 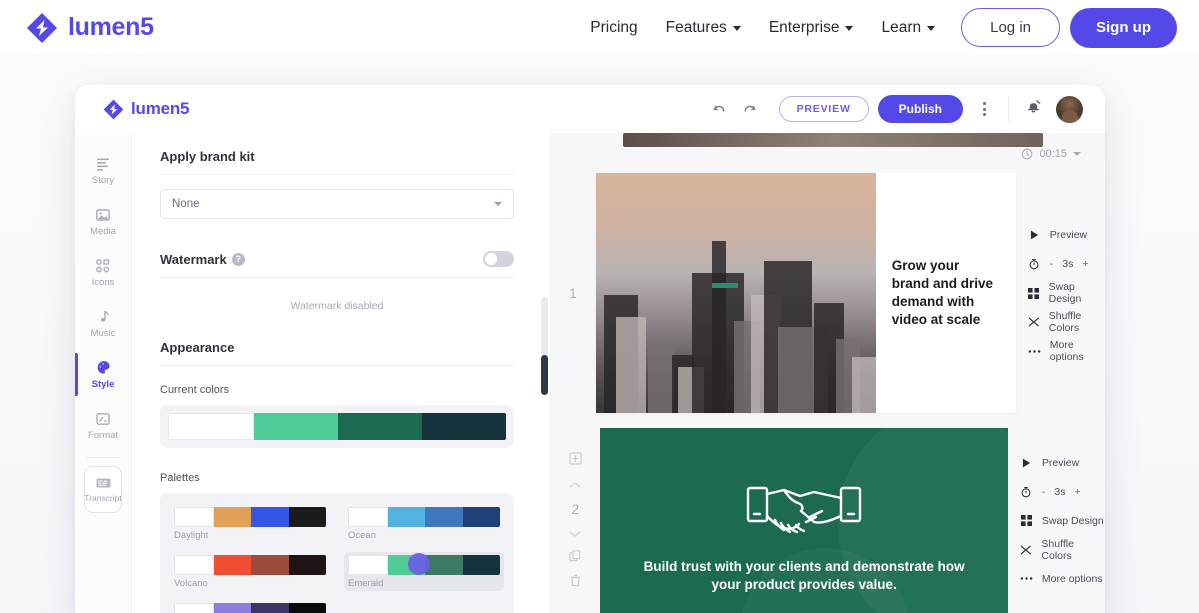 What do you see at coordinates (575, 459) in the screenshot?
I see `add-scene-icon` at bounding box center [575, 459].